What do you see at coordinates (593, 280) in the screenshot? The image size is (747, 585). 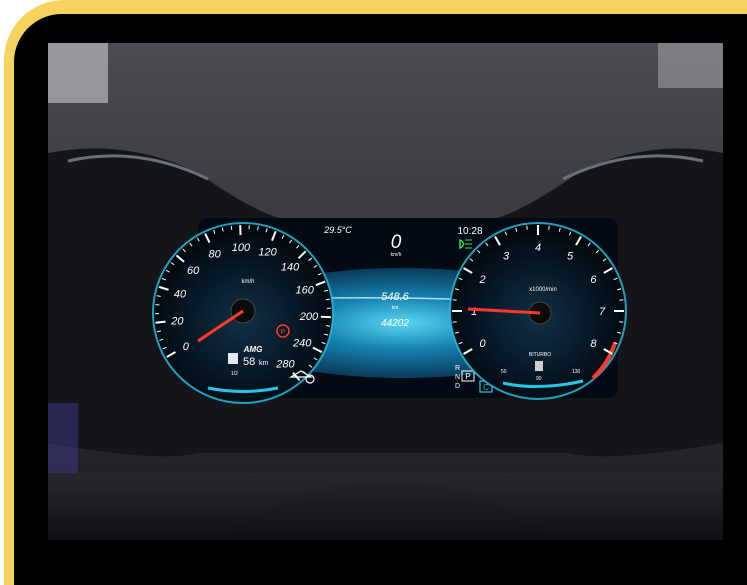 I see `rpm-label: 6` at bounding box center [593, 280].